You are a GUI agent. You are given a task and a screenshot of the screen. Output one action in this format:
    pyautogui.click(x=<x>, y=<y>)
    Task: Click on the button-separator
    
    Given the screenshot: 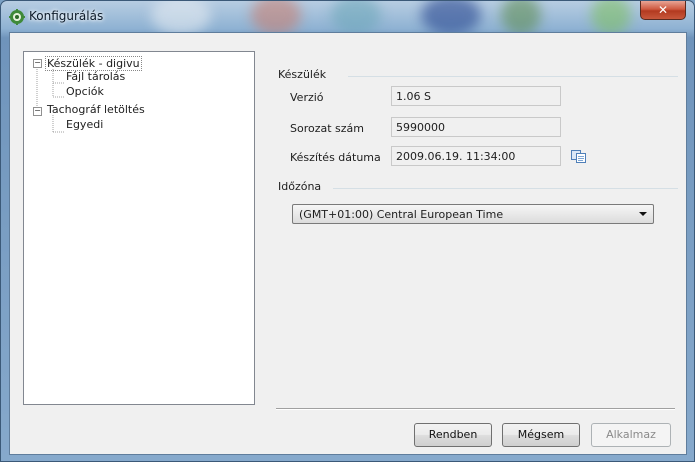 What is the action you would take?
    pyautogui.click(x=475, y=409)
    